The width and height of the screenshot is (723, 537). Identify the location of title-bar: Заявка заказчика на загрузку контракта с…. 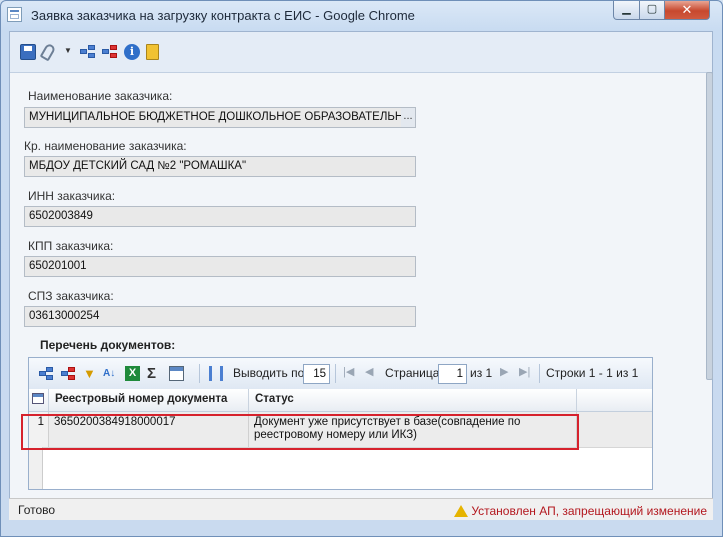
(361, 15).